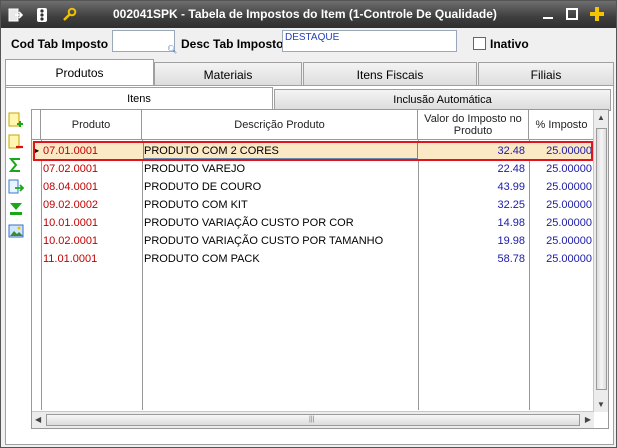 This screenshot has width=617, height=448. I want to click on table-row: 07.02.0001 PRODUTO VAREJO 22.48 25.00000, so click(313, 169).